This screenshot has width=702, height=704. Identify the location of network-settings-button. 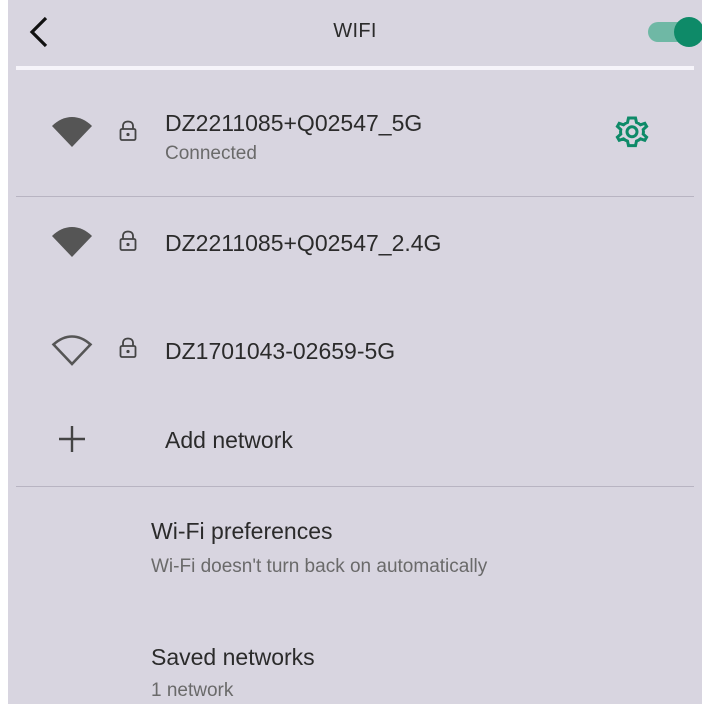
(632, 134).